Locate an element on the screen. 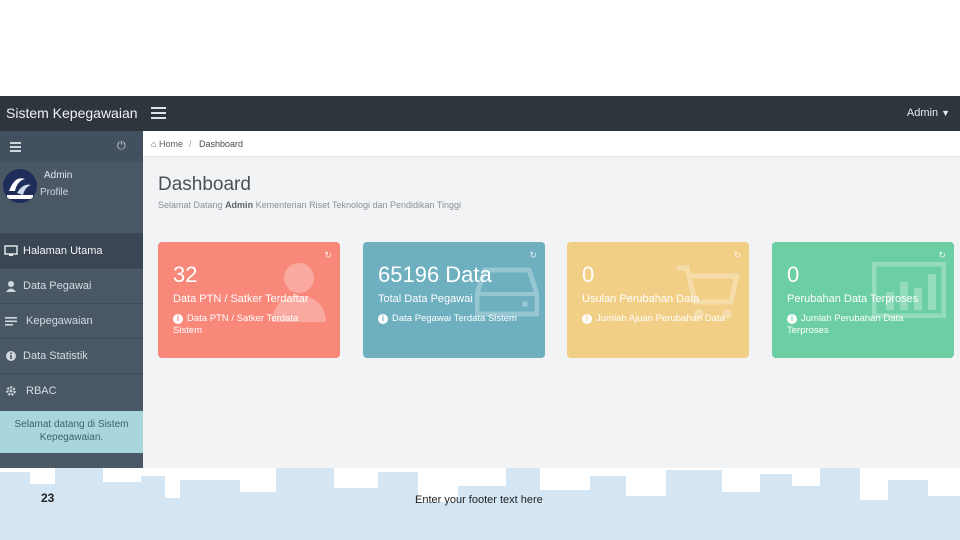 This screenshot has height=540, width=960. sidebar-item-kepegawaian: Kepegawaian is located at coordinates (71, 320).